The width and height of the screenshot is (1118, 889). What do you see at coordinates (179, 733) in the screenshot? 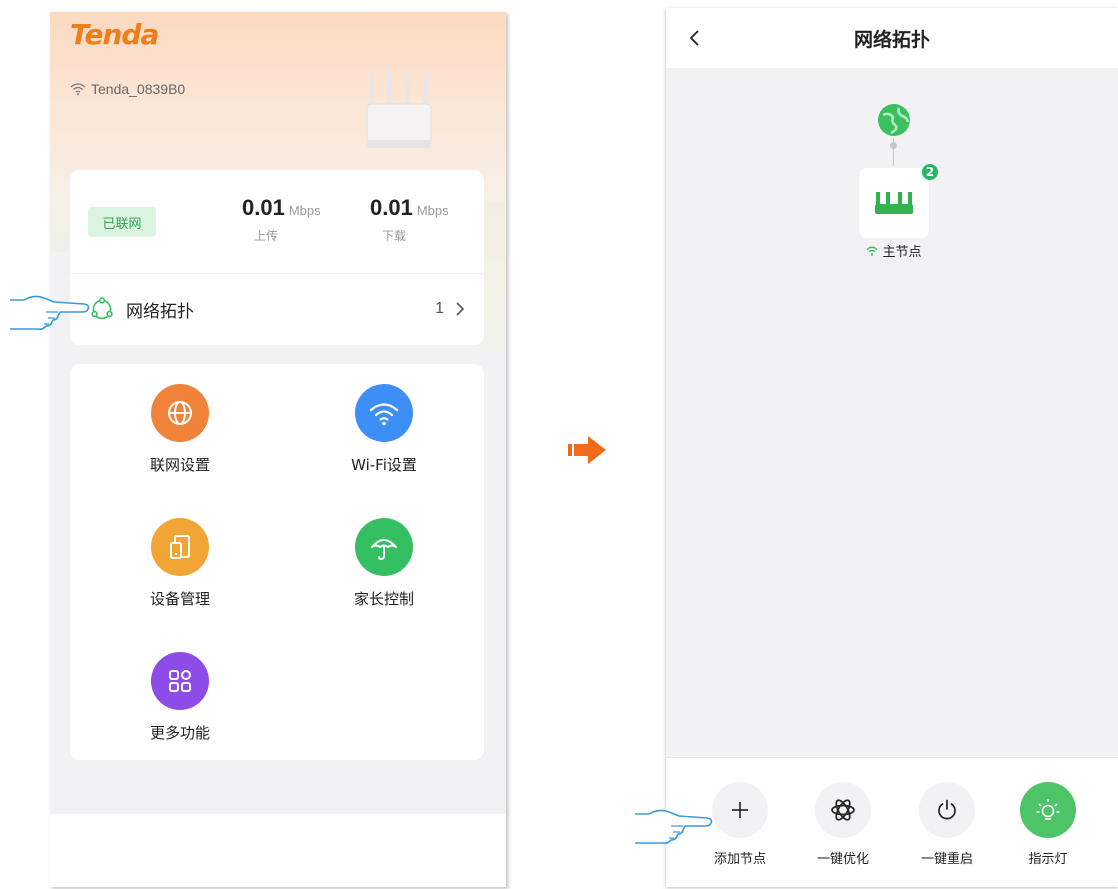
I see `more-functions-label: 更多功能` at bounding box center [179, 733].